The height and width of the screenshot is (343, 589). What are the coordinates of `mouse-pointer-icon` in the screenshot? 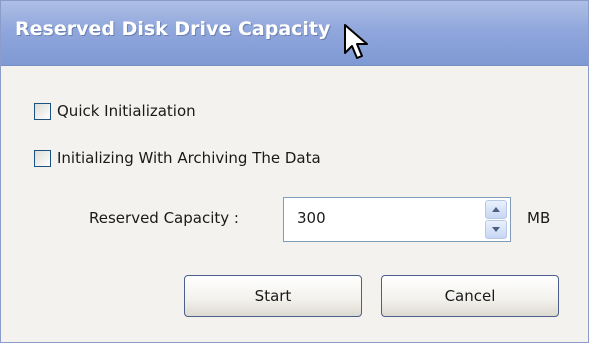 It's located at (356, 41).